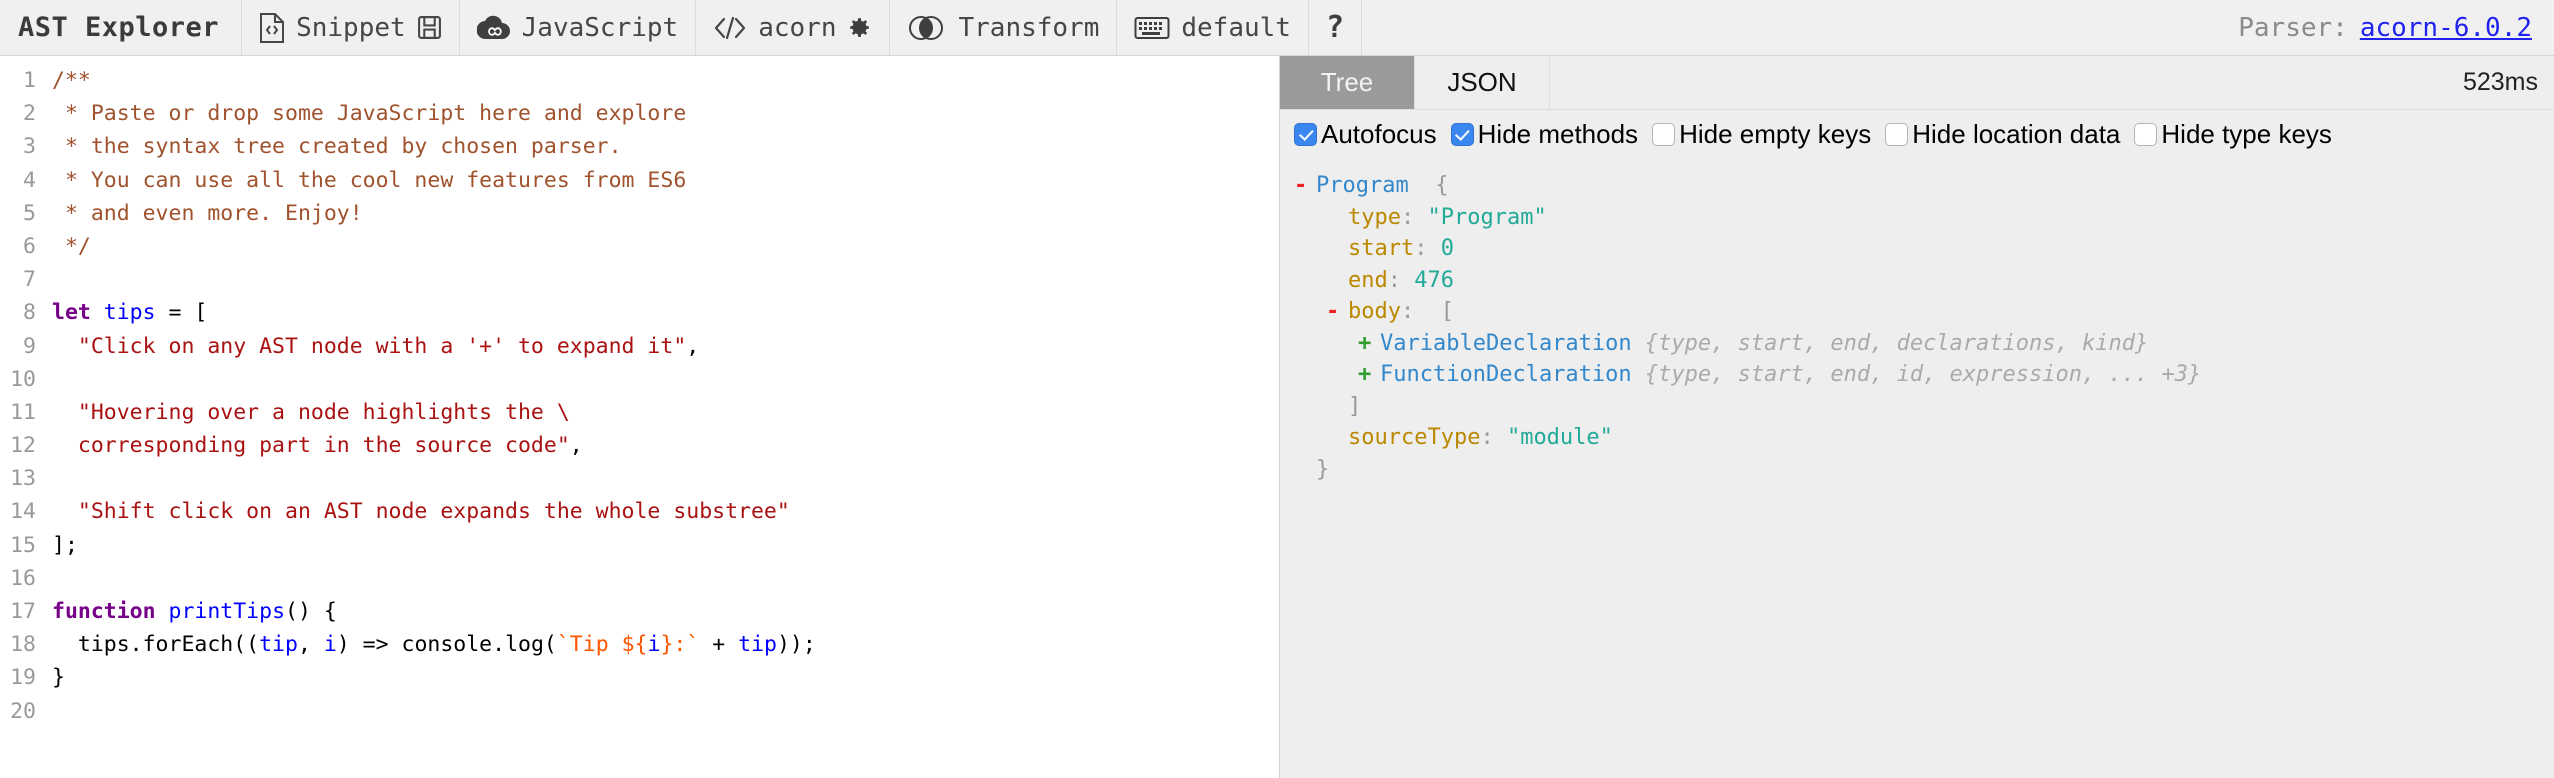 Image resolution: width=2554 pixels, height=778 pixels. I want to click on ast-tree-row: end: 476, so click(1924, 281).